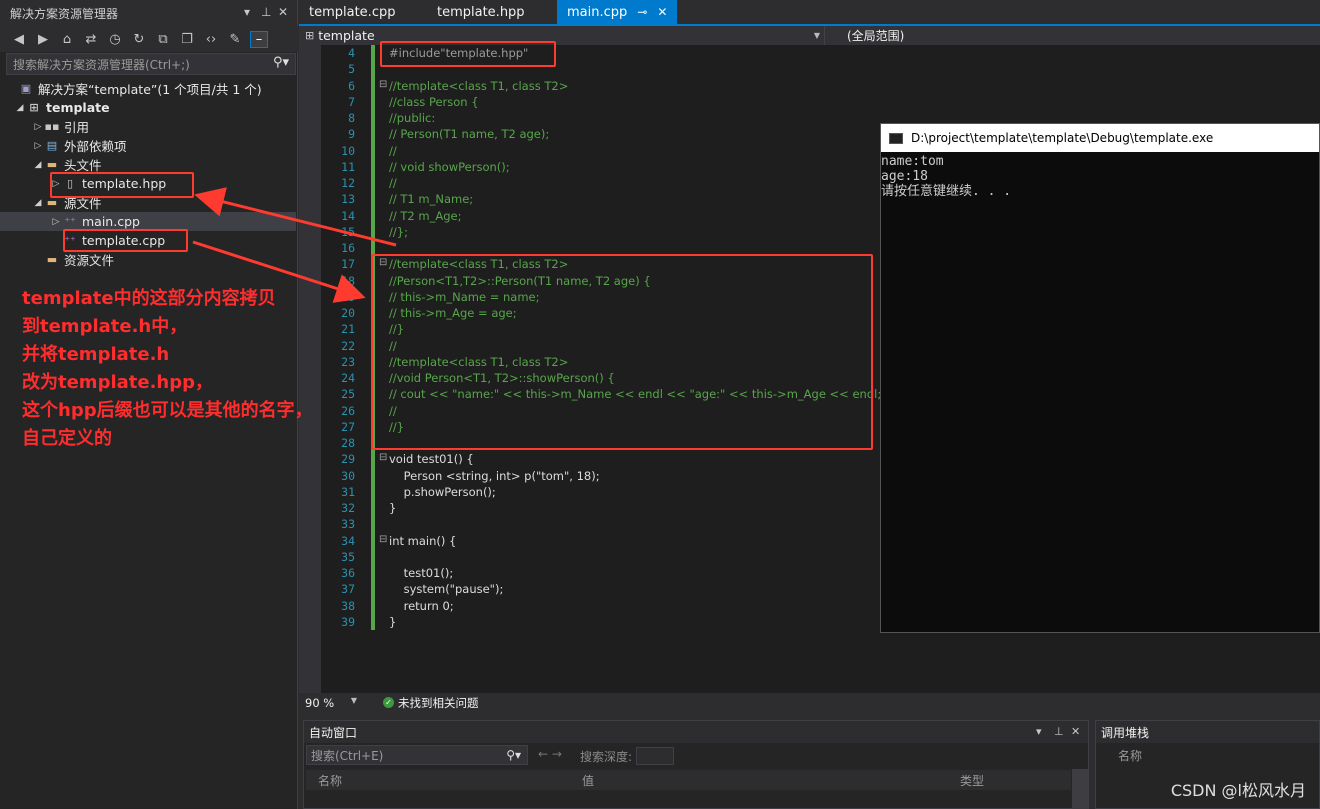  I want to click on forward-icon: ▶, so click(43, 39).